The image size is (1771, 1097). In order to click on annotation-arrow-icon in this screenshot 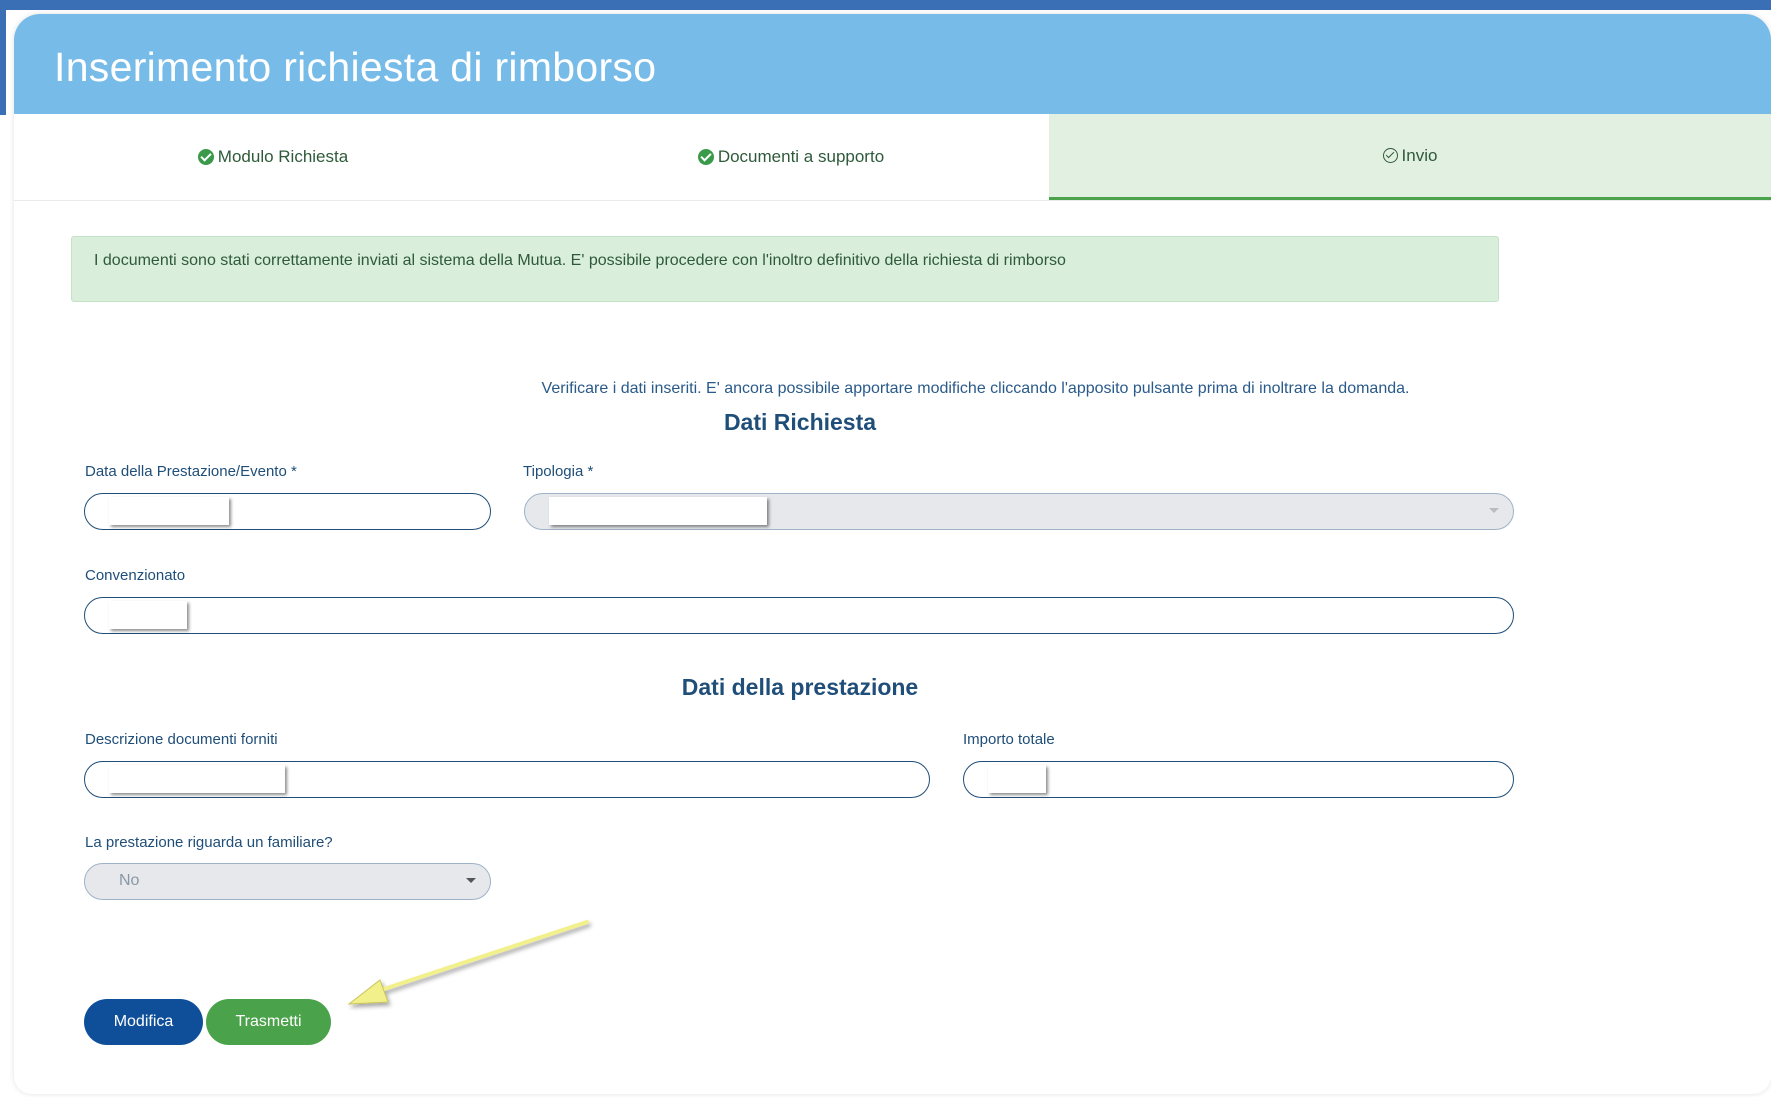, I will do `click(468, 962)`.